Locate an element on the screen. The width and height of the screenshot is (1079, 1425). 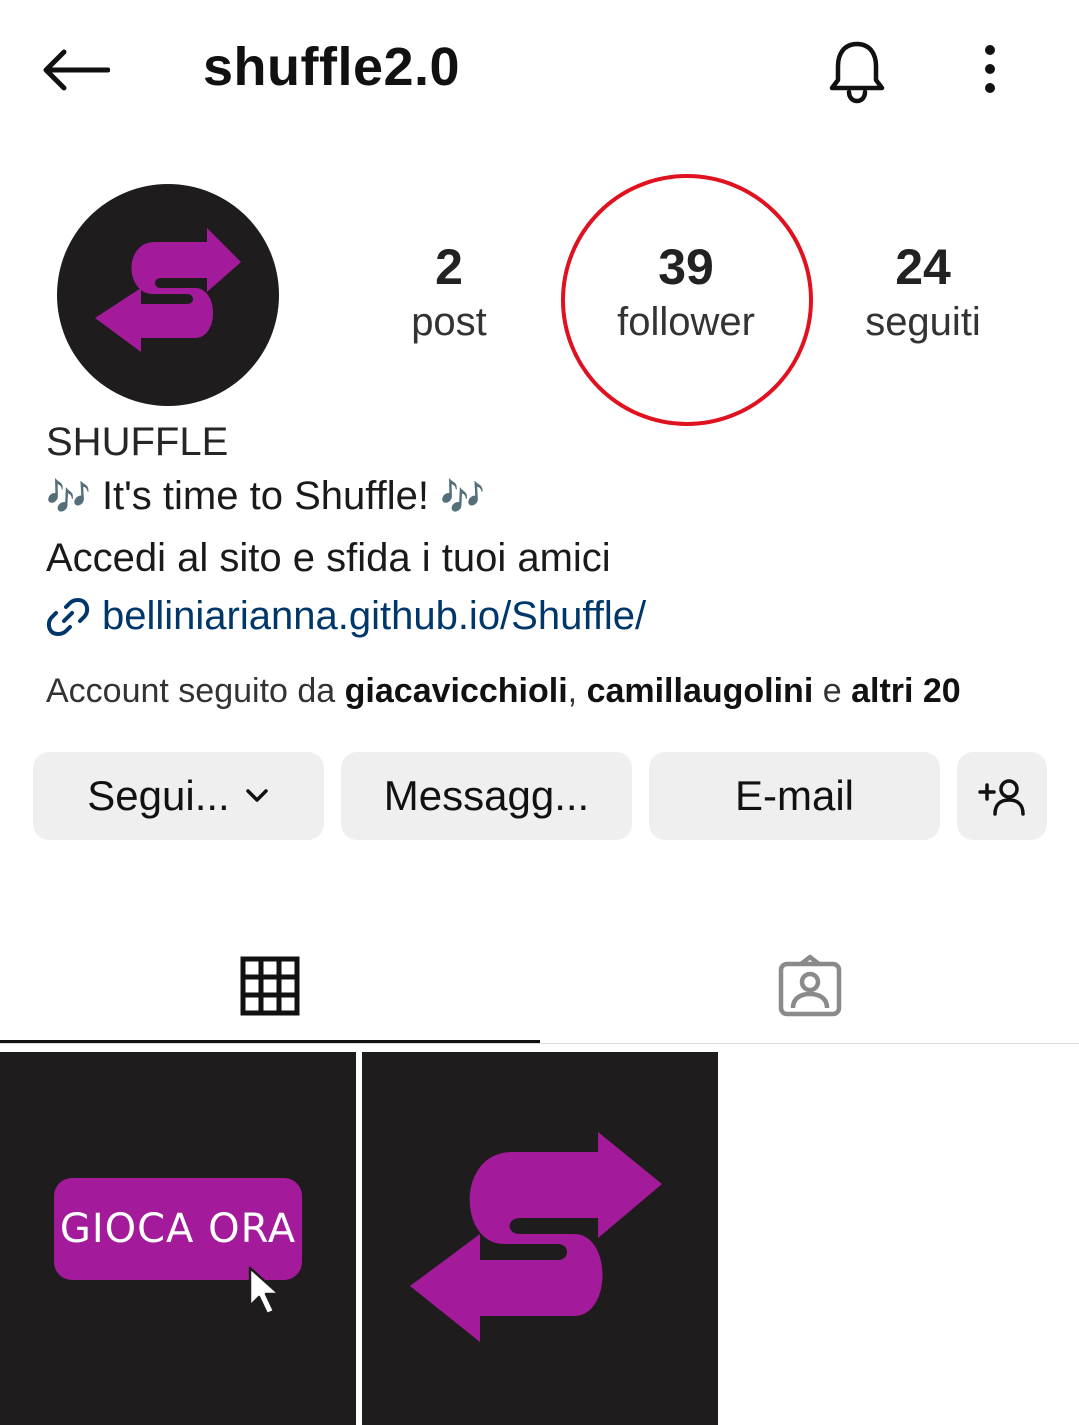
followed-by-more: altri 20 is located at coordinates (906, 691).